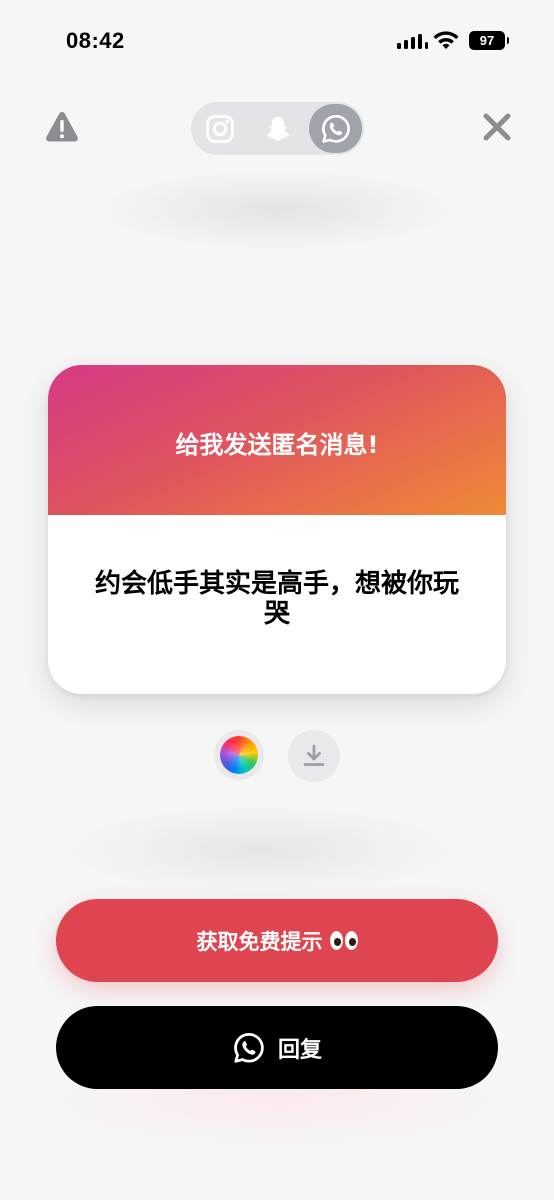 The image size is (554, 1200). I want to click on card-title: 给我发送匿名消息!, so click(277, 444).